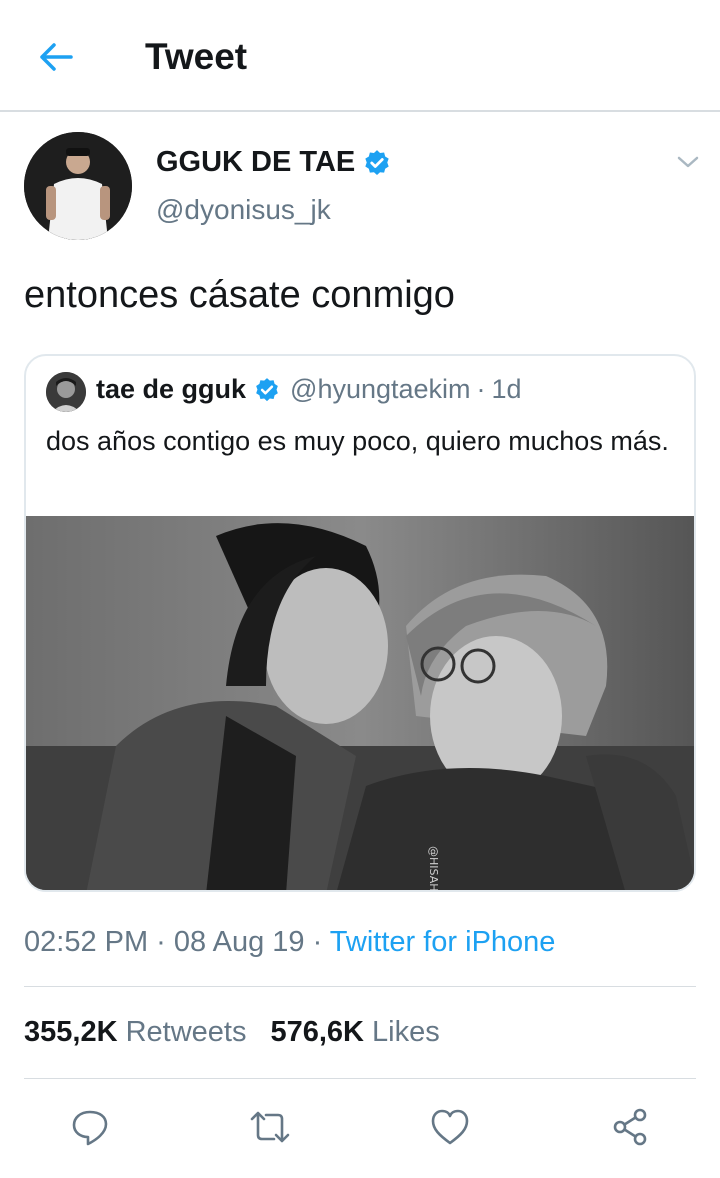 The image size is (720, 1178). I want to click on quoted-time: 1d, so click(506, 389).